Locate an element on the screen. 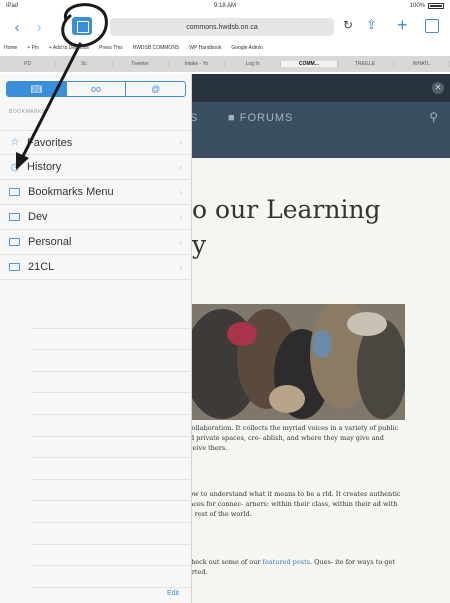 This screenshot has height=603, width=450. browser-tab: TREILLE is located at coordinates (366, 64).